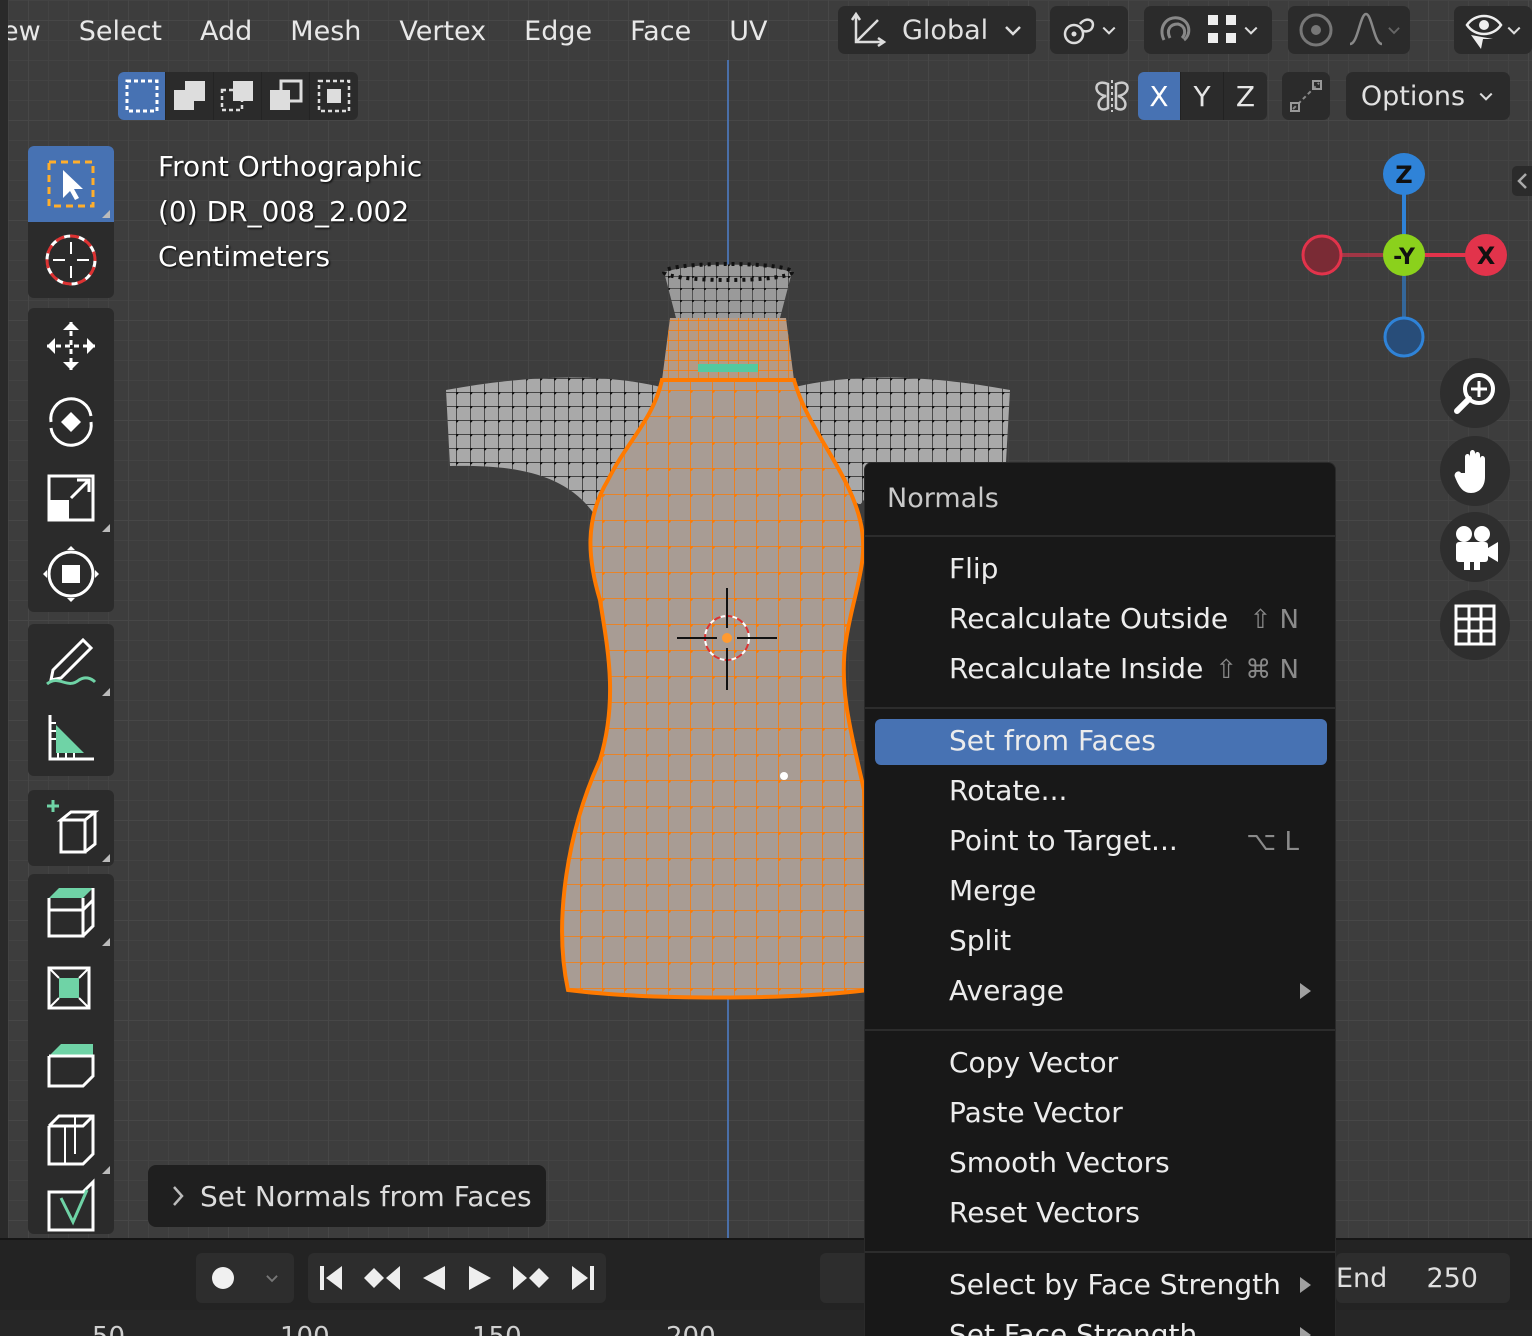 This screenshot has height=1336, width=1532. What do you see at coordinates (284, 211) in the screenshot?
I see `object-name-label: (0) DR_008_2.002` at bounding box center [284, 211].